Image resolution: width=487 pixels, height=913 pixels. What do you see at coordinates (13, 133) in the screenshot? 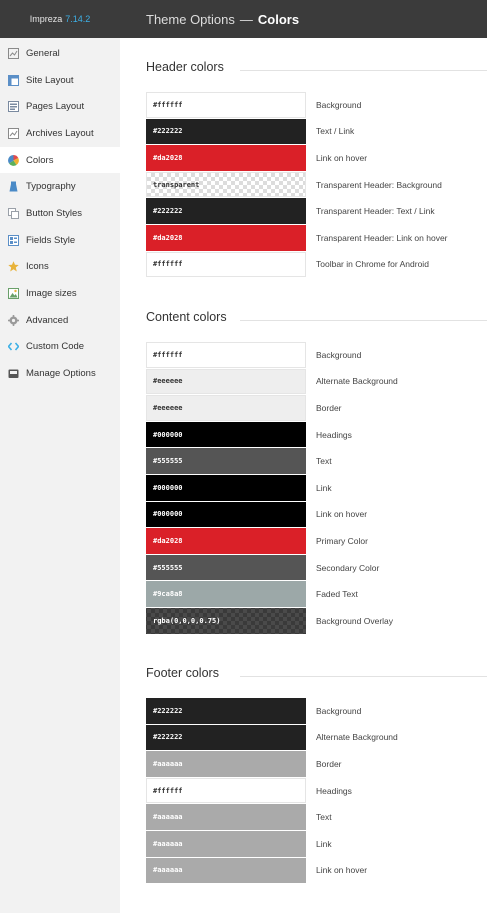
I see `archives-layout-icon` at bounding box center [13, 133].